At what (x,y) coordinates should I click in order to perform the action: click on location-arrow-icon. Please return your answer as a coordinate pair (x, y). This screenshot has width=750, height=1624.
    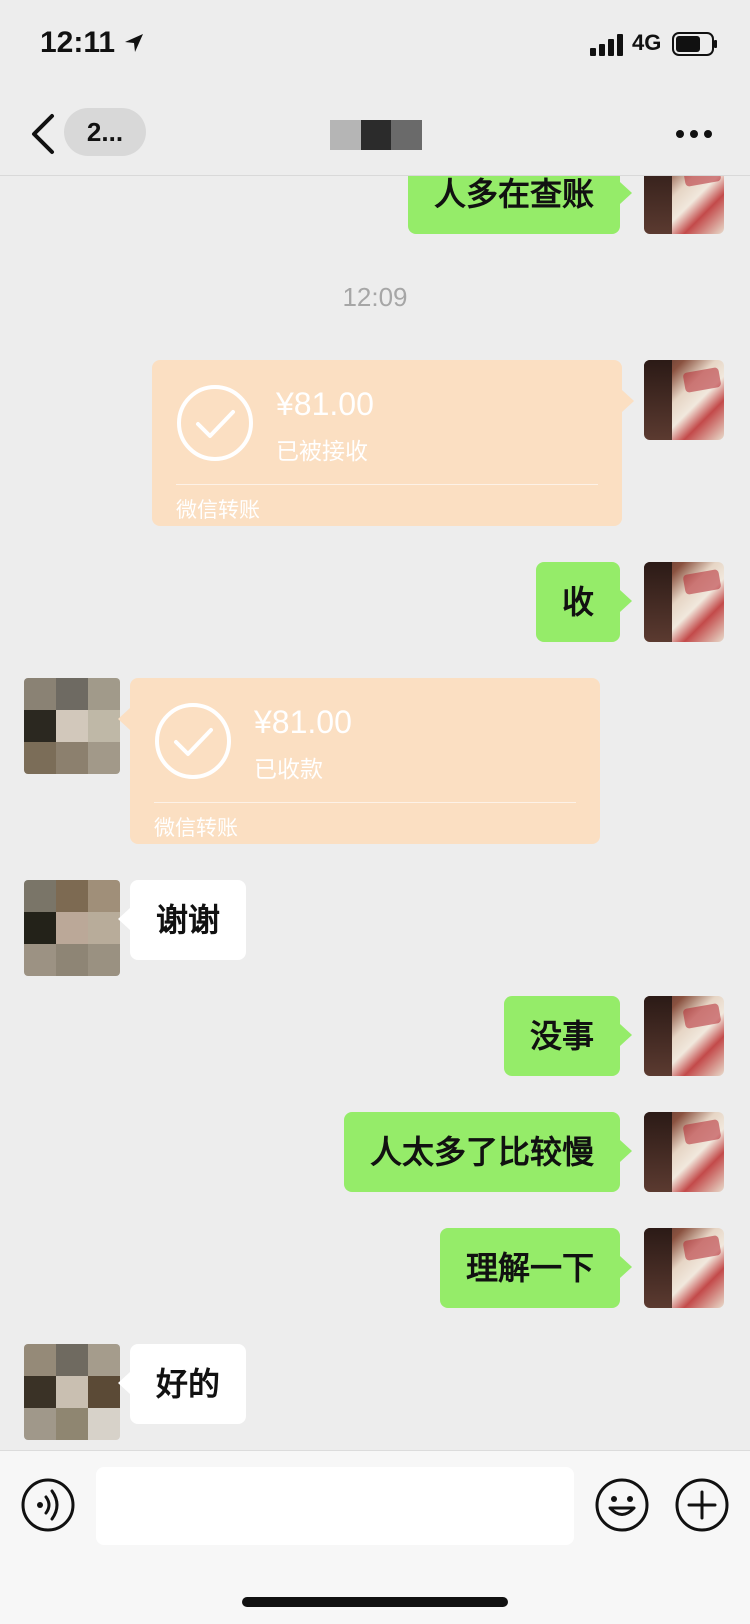
    Looking at the image, I should click on (134, 43).